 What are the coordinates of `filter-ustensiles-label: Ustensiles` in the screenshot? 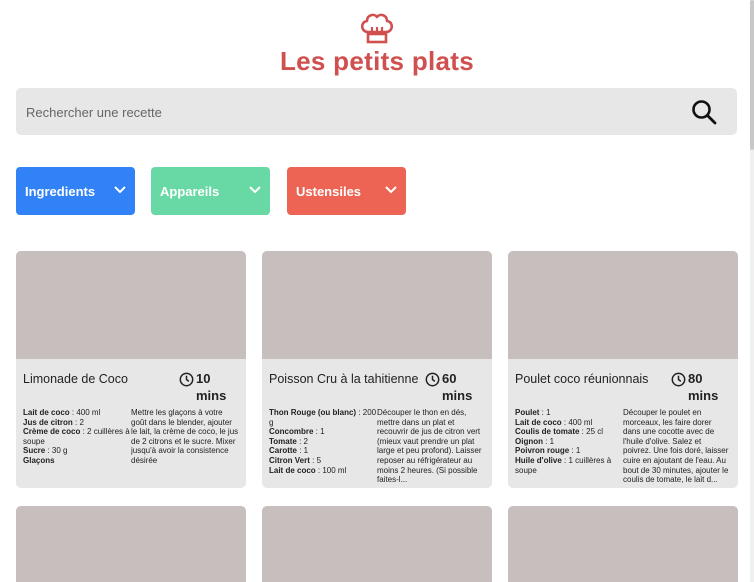 It's located at (329, 191).